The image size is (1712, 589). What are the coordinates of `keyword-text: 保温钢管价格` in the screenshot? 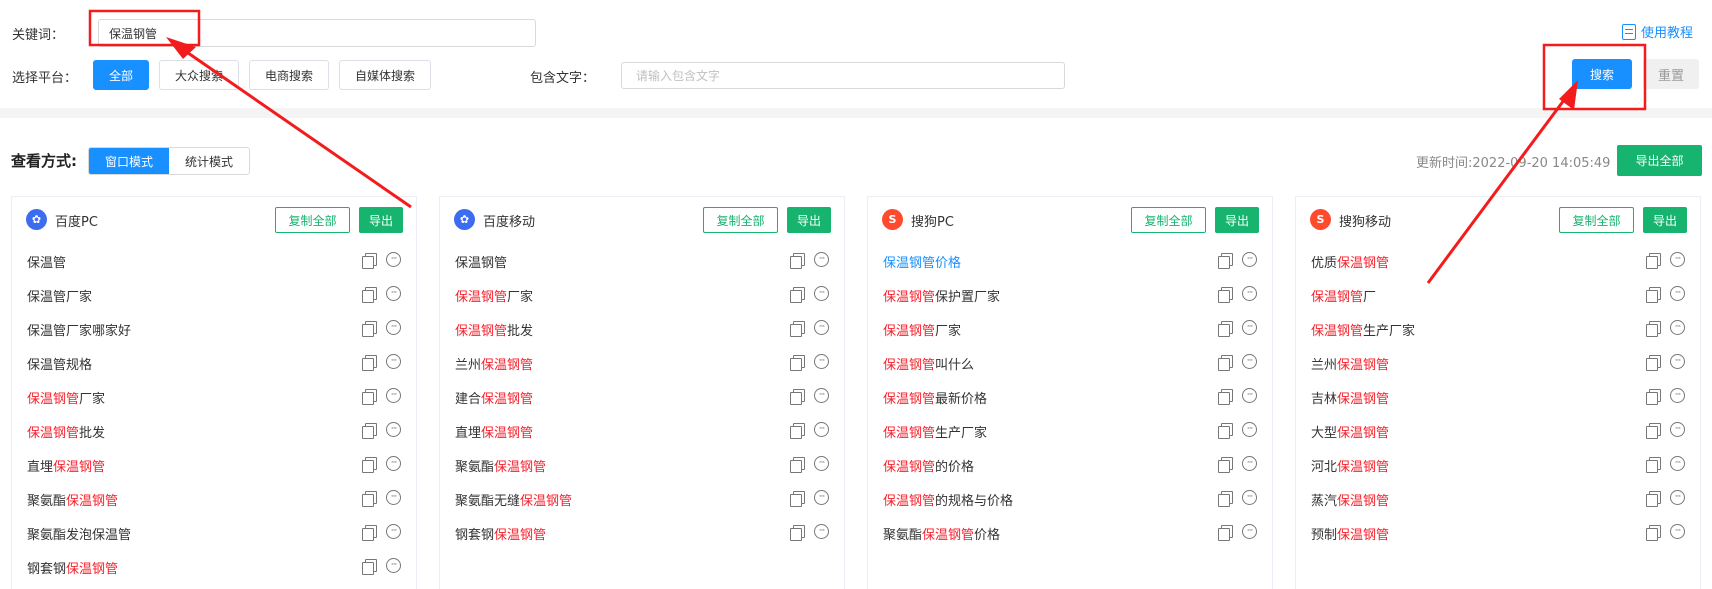 It's located at (922, 261).